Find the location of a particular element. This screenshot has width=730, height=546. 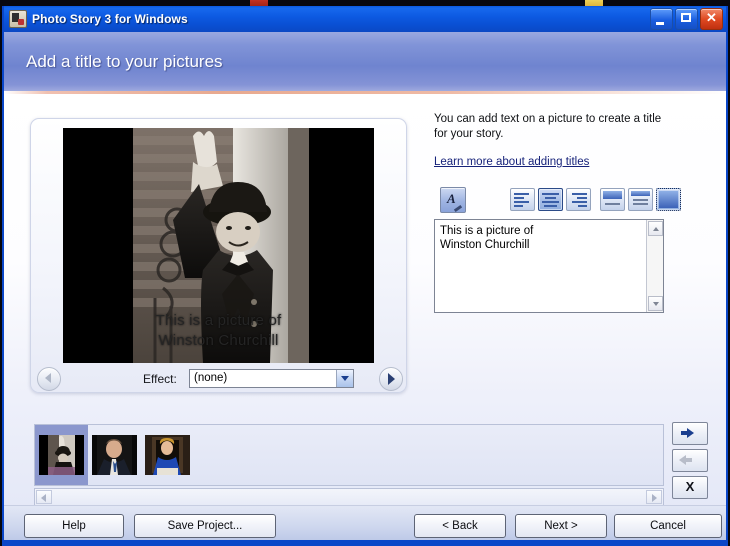

window-controls: ✕ is located at coordinates (686, 19).